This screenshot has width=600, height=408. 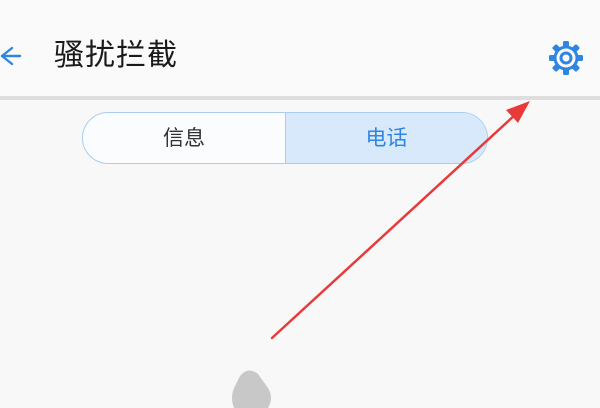 What do you see at coordinates (518, 112) in the screenshot?
I see `annotation-arrow-head` at bounding box center [518, 112].